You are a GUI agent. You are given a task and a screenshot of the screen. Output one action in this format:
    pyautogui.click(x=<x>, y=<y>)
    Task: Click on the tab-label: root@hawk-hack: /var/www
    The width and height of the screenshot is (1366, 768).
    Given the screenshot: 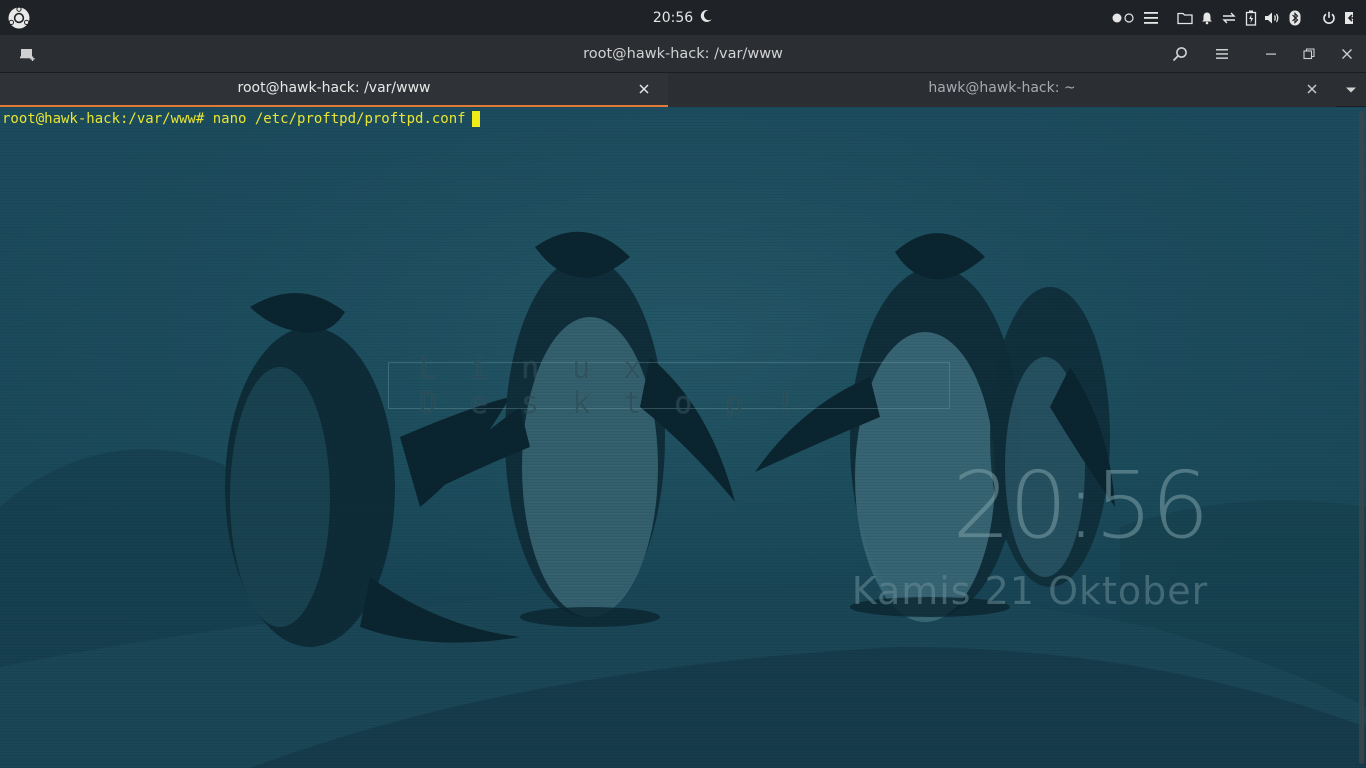 What is the action you would take?
    pyautogui.click(x=334, y=88)
    